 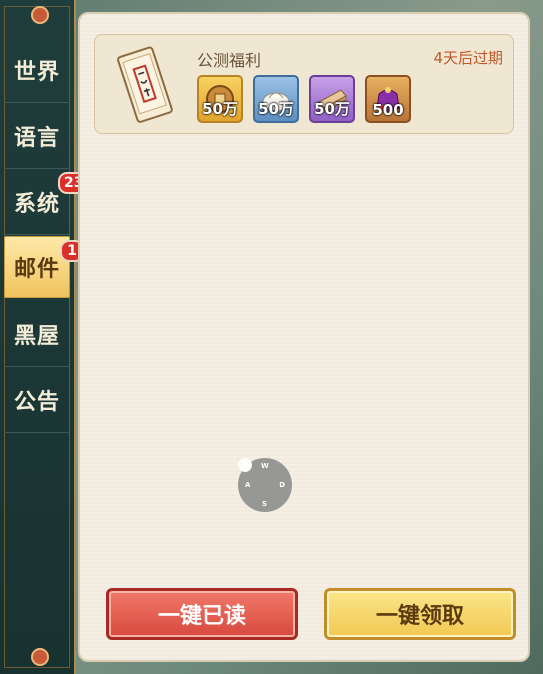 I want to click on tab-world: 世界, so click(x=37, y=70).